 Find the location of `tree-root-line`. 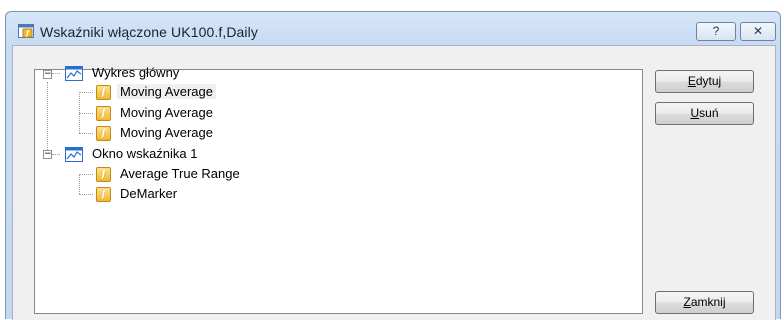

tree-root-line is located at coordinates (47, 120).